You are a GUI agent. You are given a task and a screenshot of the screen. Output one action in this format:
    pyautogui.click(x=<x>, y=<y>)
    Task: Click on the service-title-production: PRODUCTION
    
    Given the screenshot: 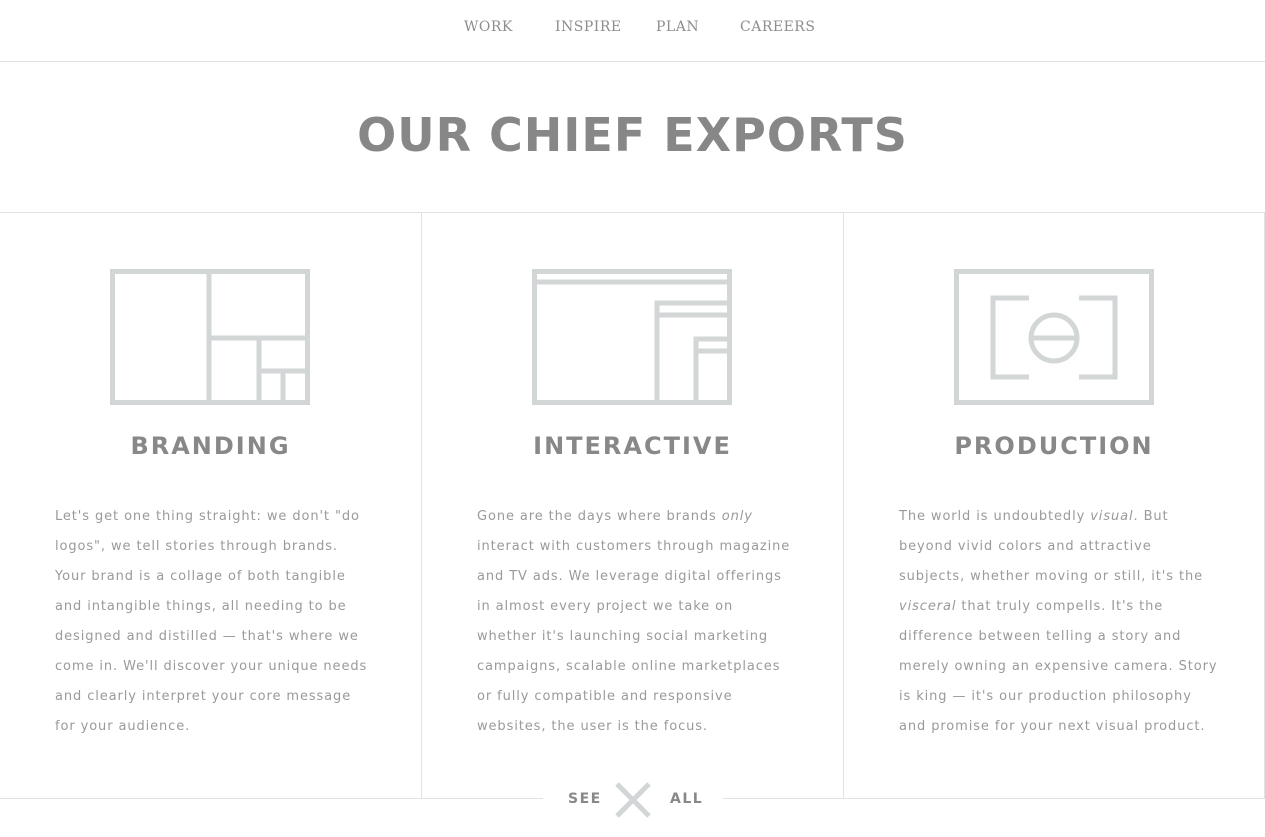 What is the action you would take?
    pyautogui.click(x=1054, y=446)
    